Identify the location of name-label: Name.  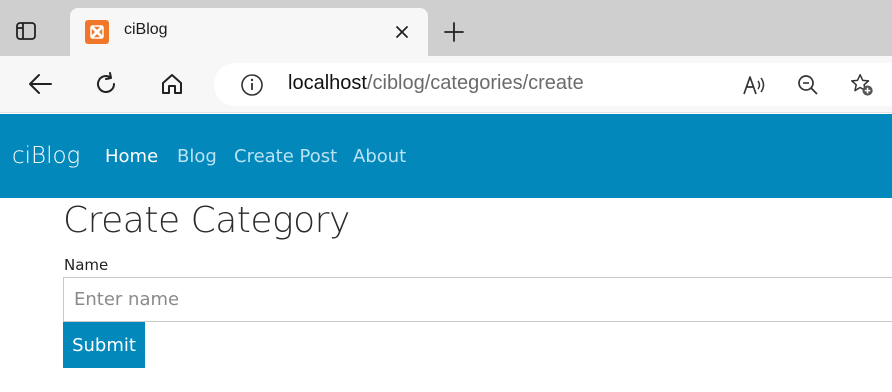
(86, 265).